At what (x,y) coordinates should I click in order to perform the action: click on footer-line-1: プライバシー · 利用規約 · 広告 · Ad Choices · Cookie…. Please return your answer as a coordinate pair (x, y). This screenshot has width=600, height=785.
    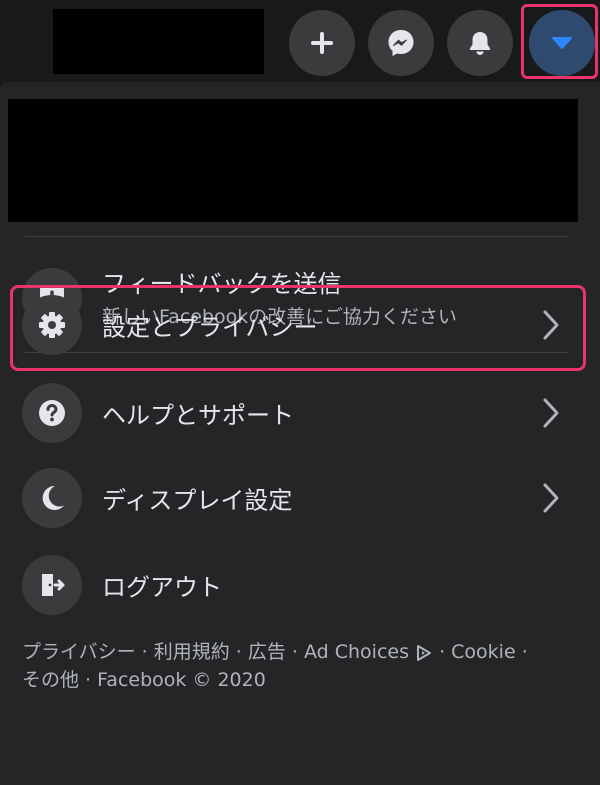
    Looking at the image, I should click on (302, 652).